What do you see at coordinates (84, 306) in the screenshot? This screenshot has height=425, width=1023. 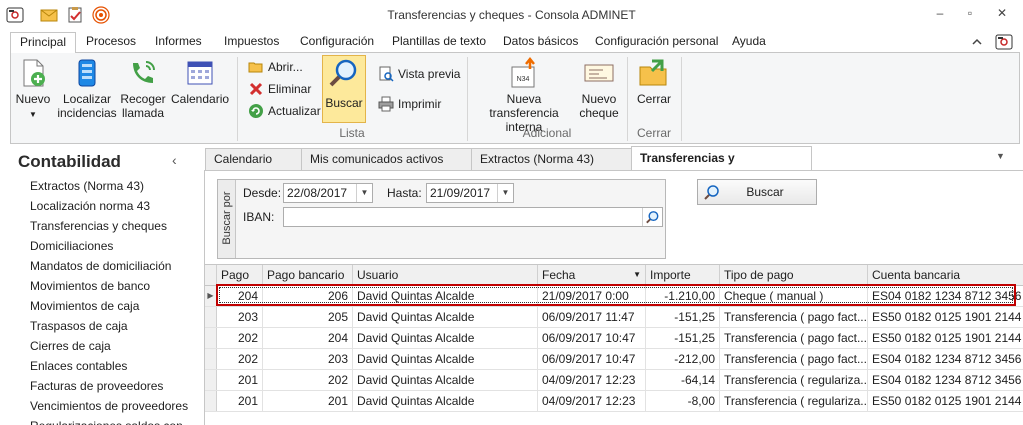 I see `nav-item-movimientos-caja: Movimientos de caja` at bounding box center [84, 306].